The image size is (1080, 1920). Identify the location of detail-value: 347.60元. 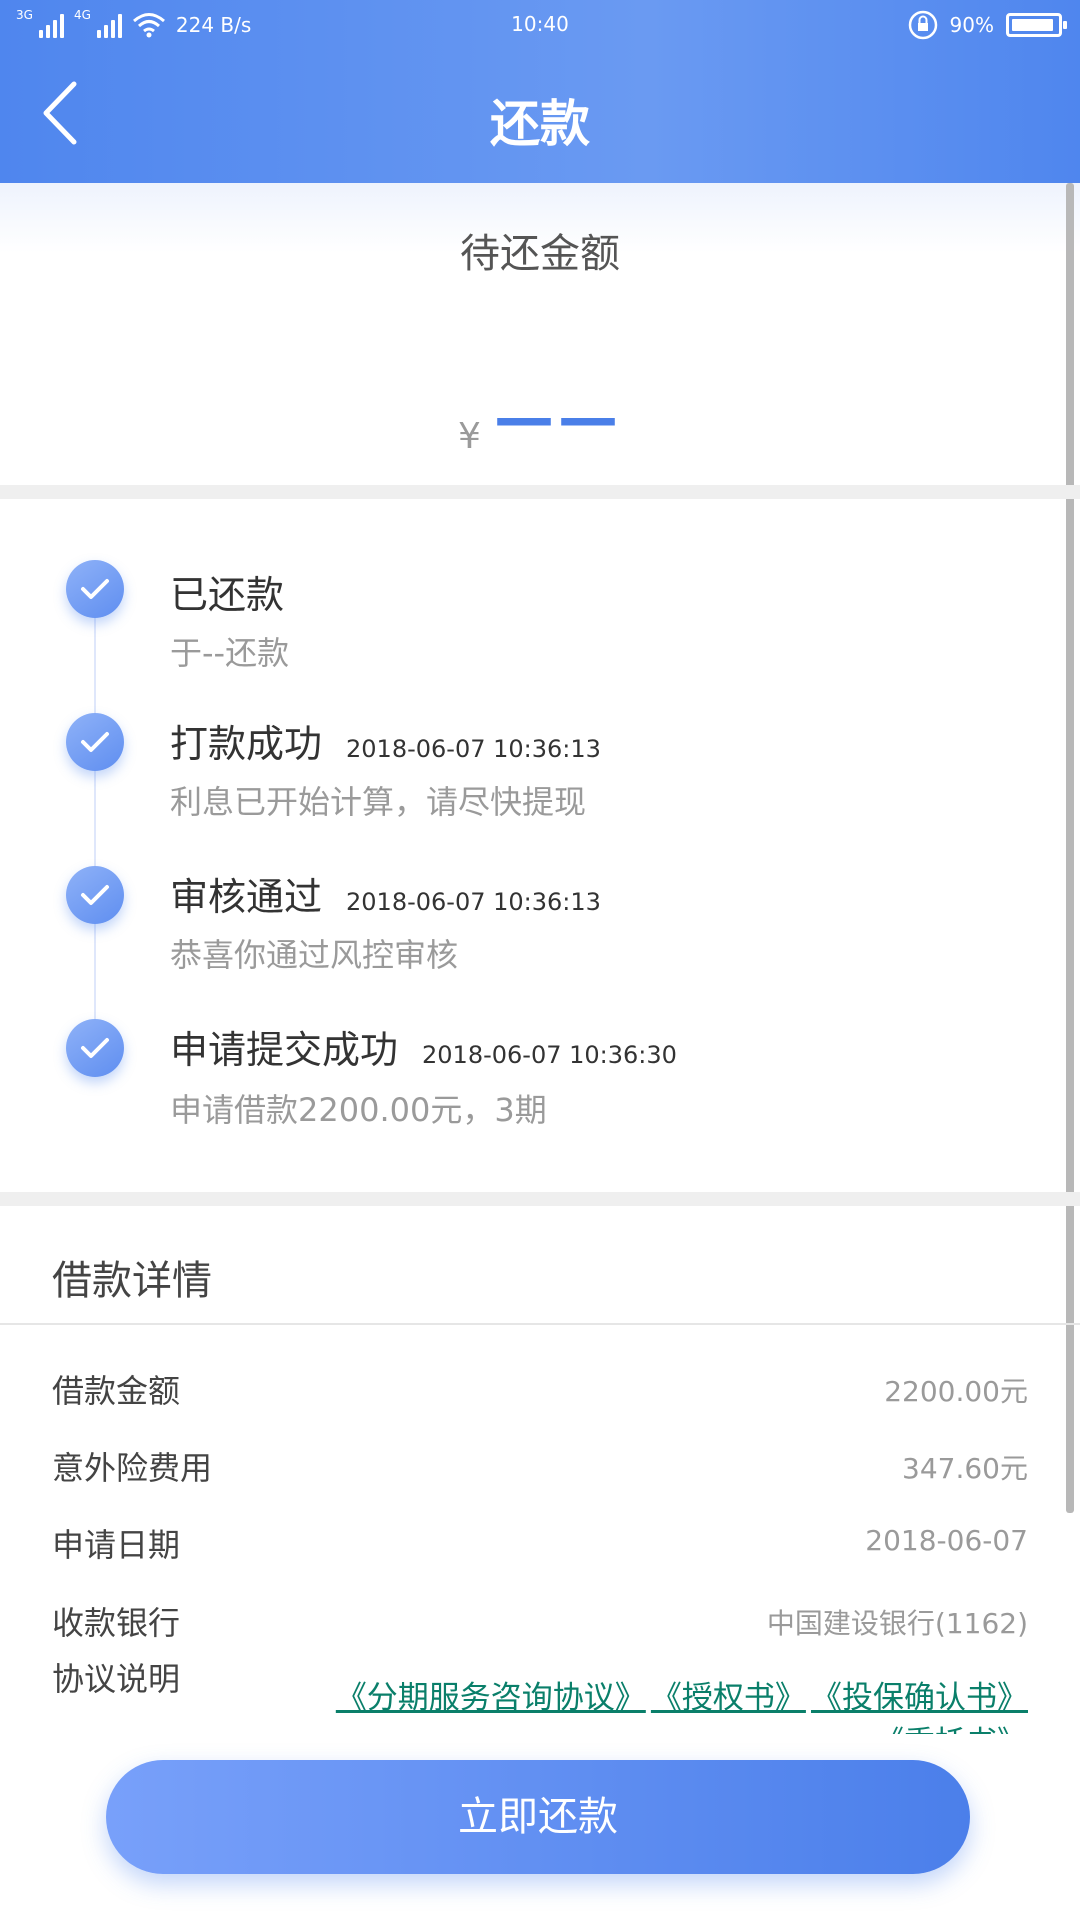
(965, 1468).